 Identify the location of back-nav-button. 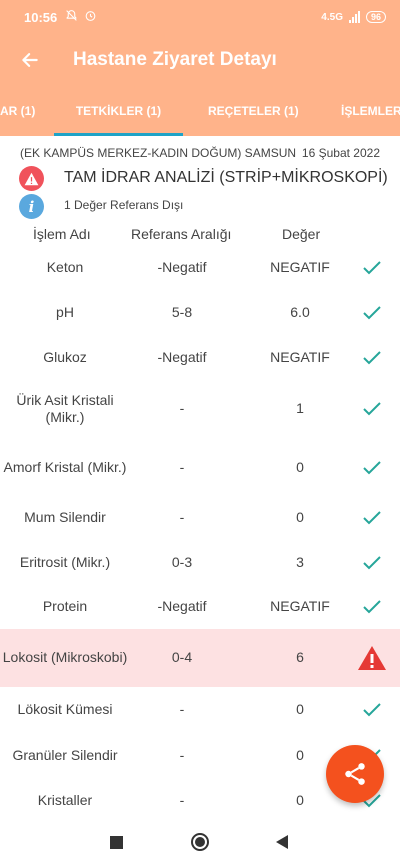
(282, 842).